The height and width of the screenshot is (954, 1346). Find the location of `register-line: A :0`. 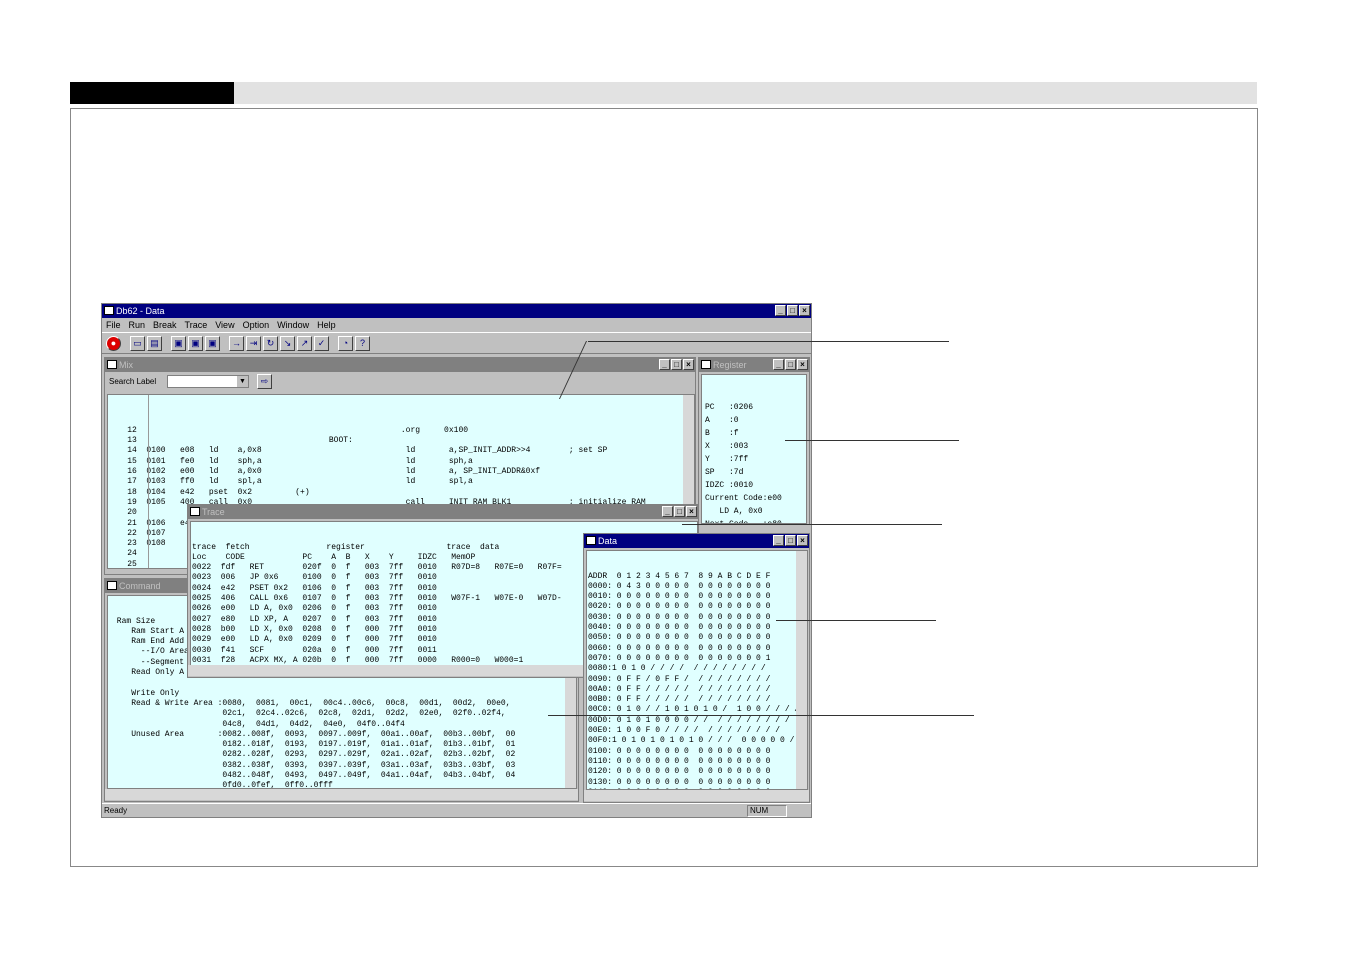

register-line: A :0 is located at coordinates (722, 420).